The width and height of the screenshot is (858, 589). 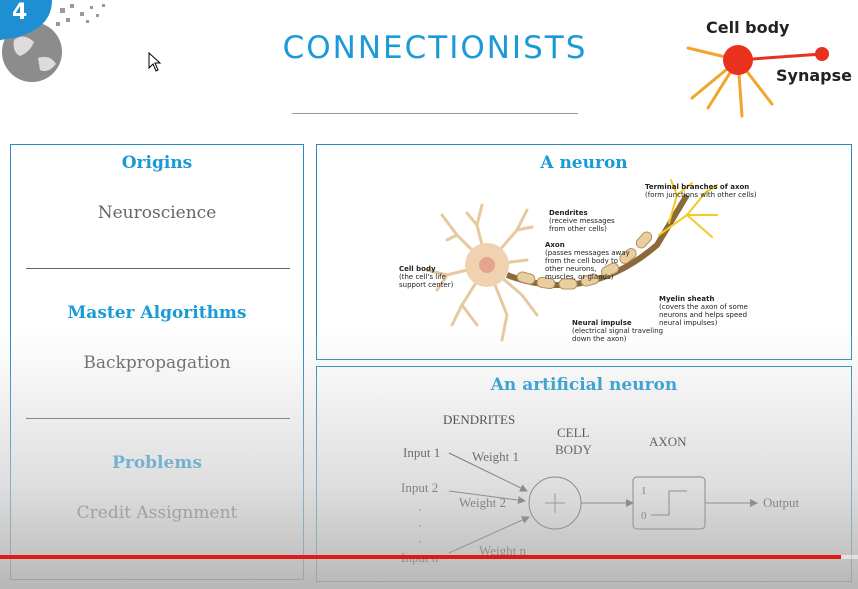 I want to click on synapse-label: Synapse, so click(x=814, y=75).